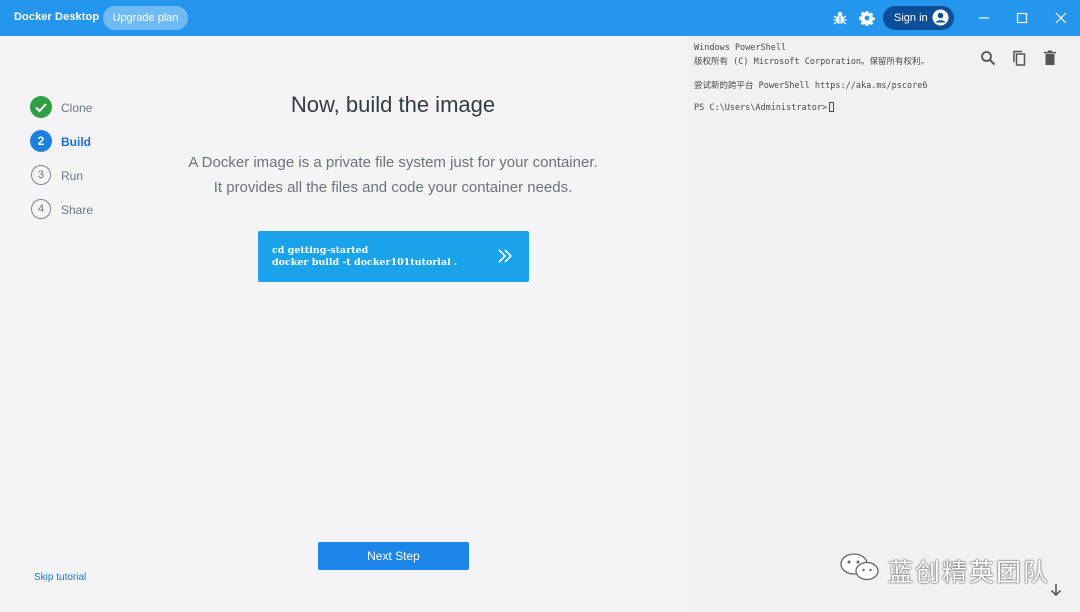 This screenshot has width=1080, height=612. I want to click on upgrade-plan-button: Upgrade plan, so click(145, 18).